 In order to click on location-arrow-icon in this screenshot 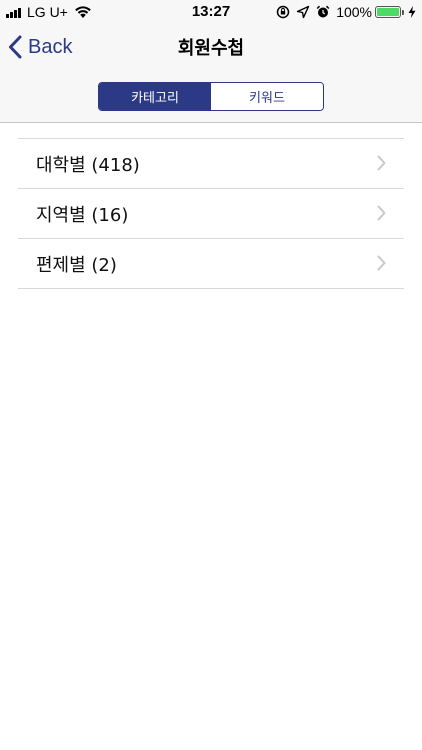, I will do `click(303, 12)`.